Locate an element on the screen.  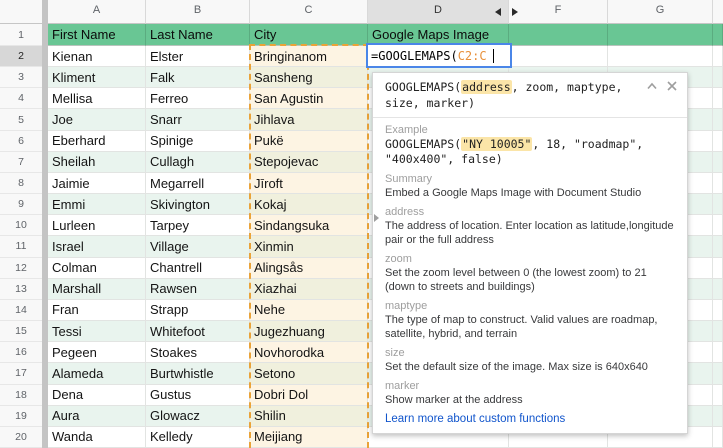
cell-A3: Kliment is located at coordinates (97, 78).